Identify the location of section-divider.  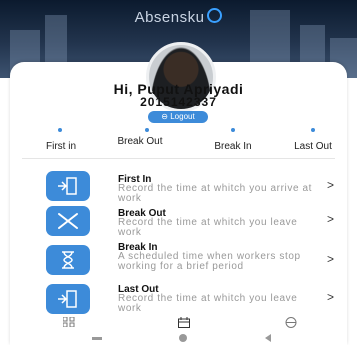
(178, 158).